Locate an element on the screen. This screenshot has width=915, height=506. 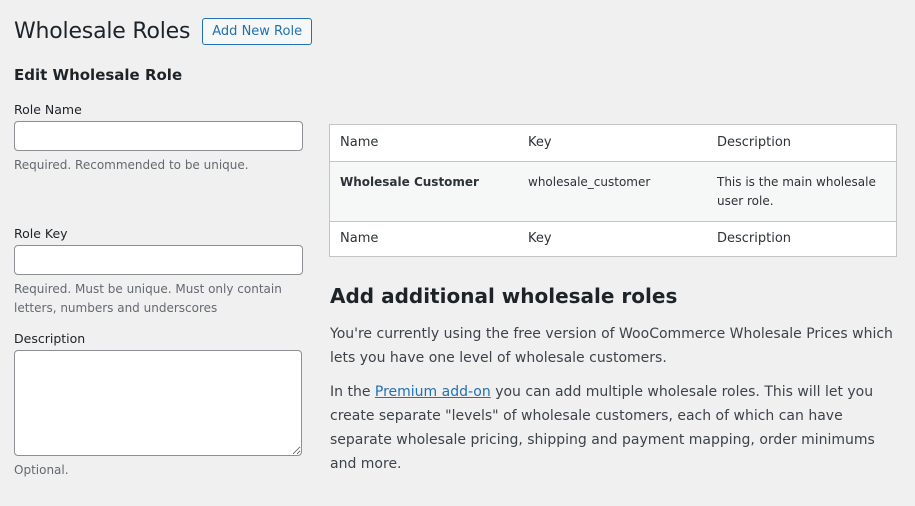
role-key-cell: wholesale_customer is located at coordinates (612, 191).